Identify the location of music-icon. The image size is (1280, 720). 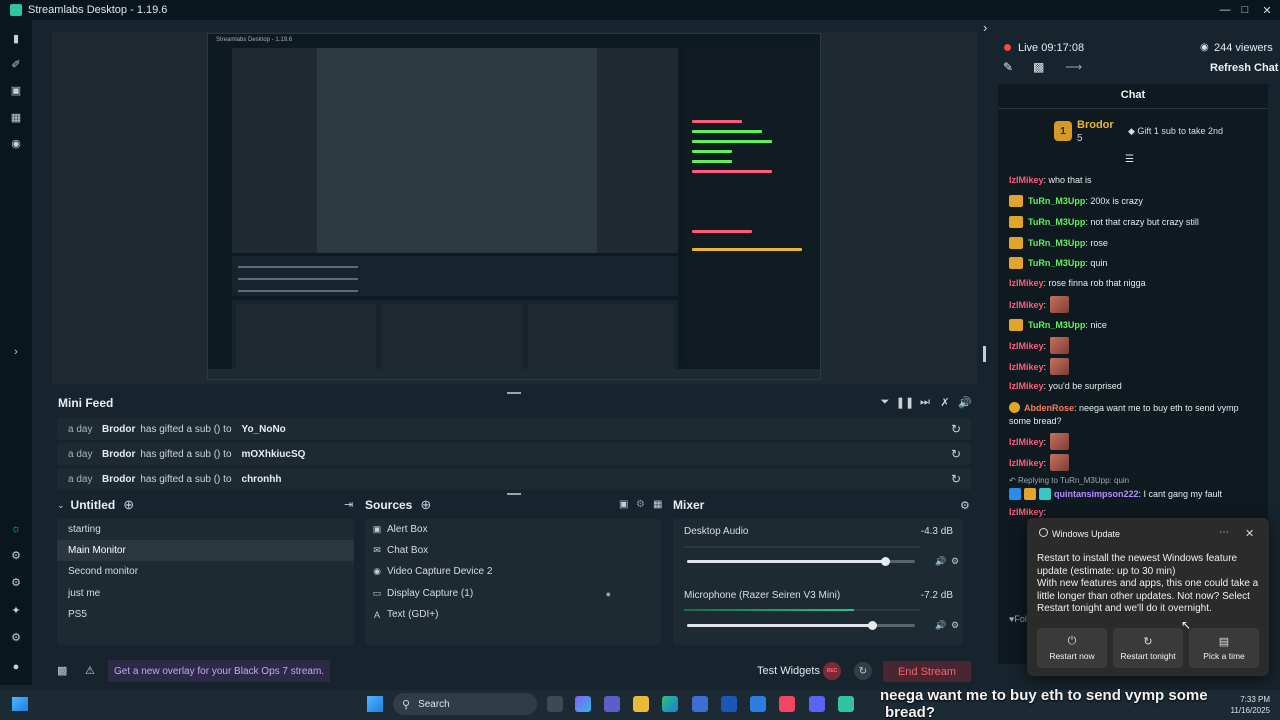
(787, 704).